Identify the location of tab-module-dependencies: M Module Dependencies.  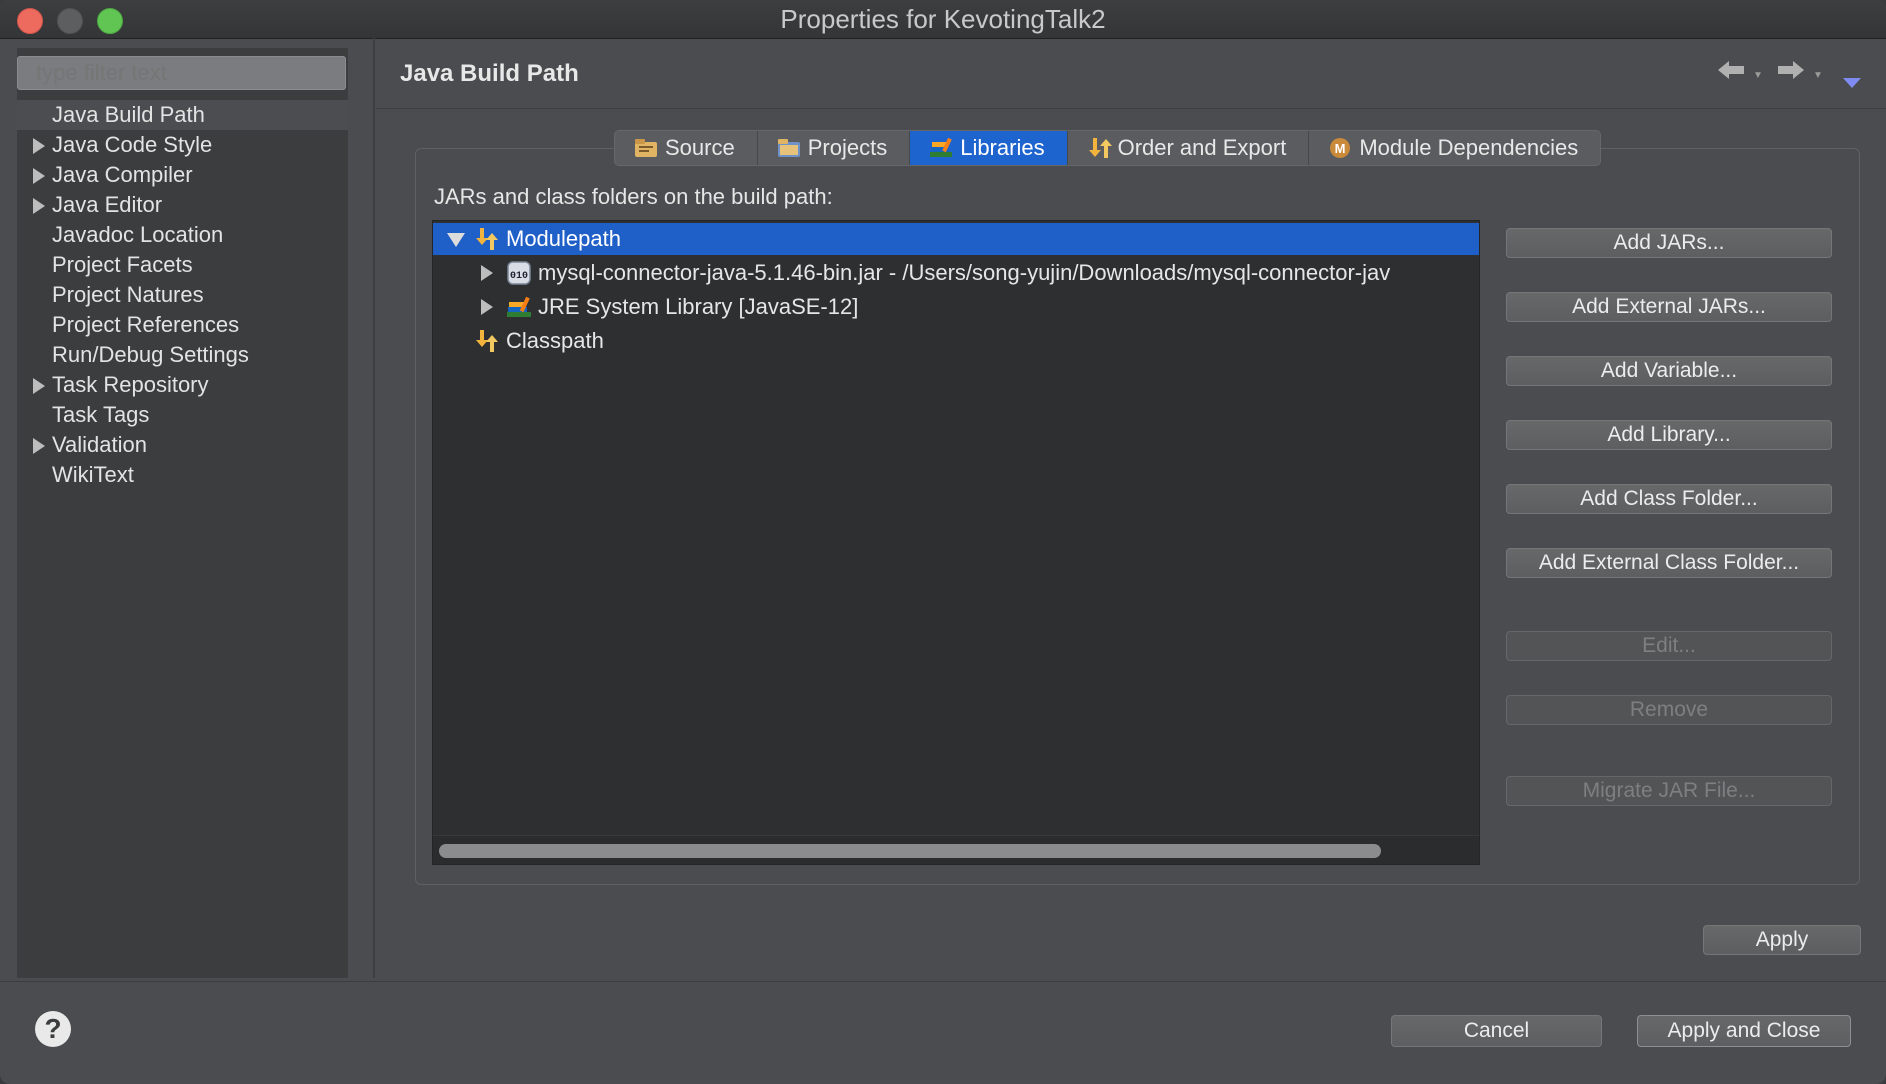
(1455, 148).